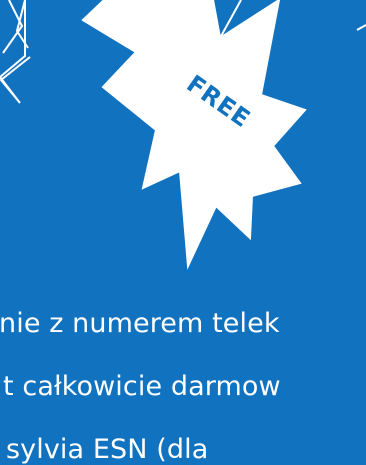 The width and height of the screenshot is (366, 465). Describe the element at coordinates (142, 386) in the screenshot. I see `description-line-2: t całkowicie darmow` at that location.